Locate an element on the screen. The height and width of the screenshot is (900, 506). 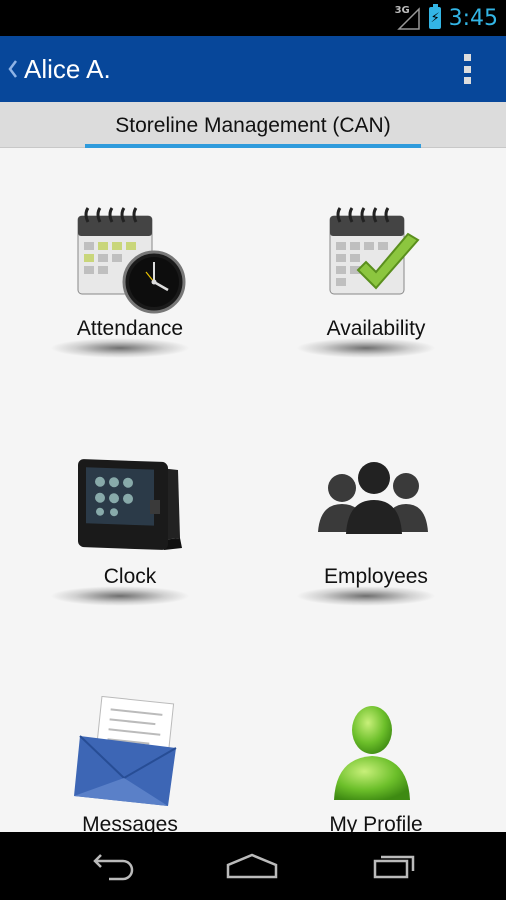
menu-item-messages: Messages is located at coordinates (110, 764).